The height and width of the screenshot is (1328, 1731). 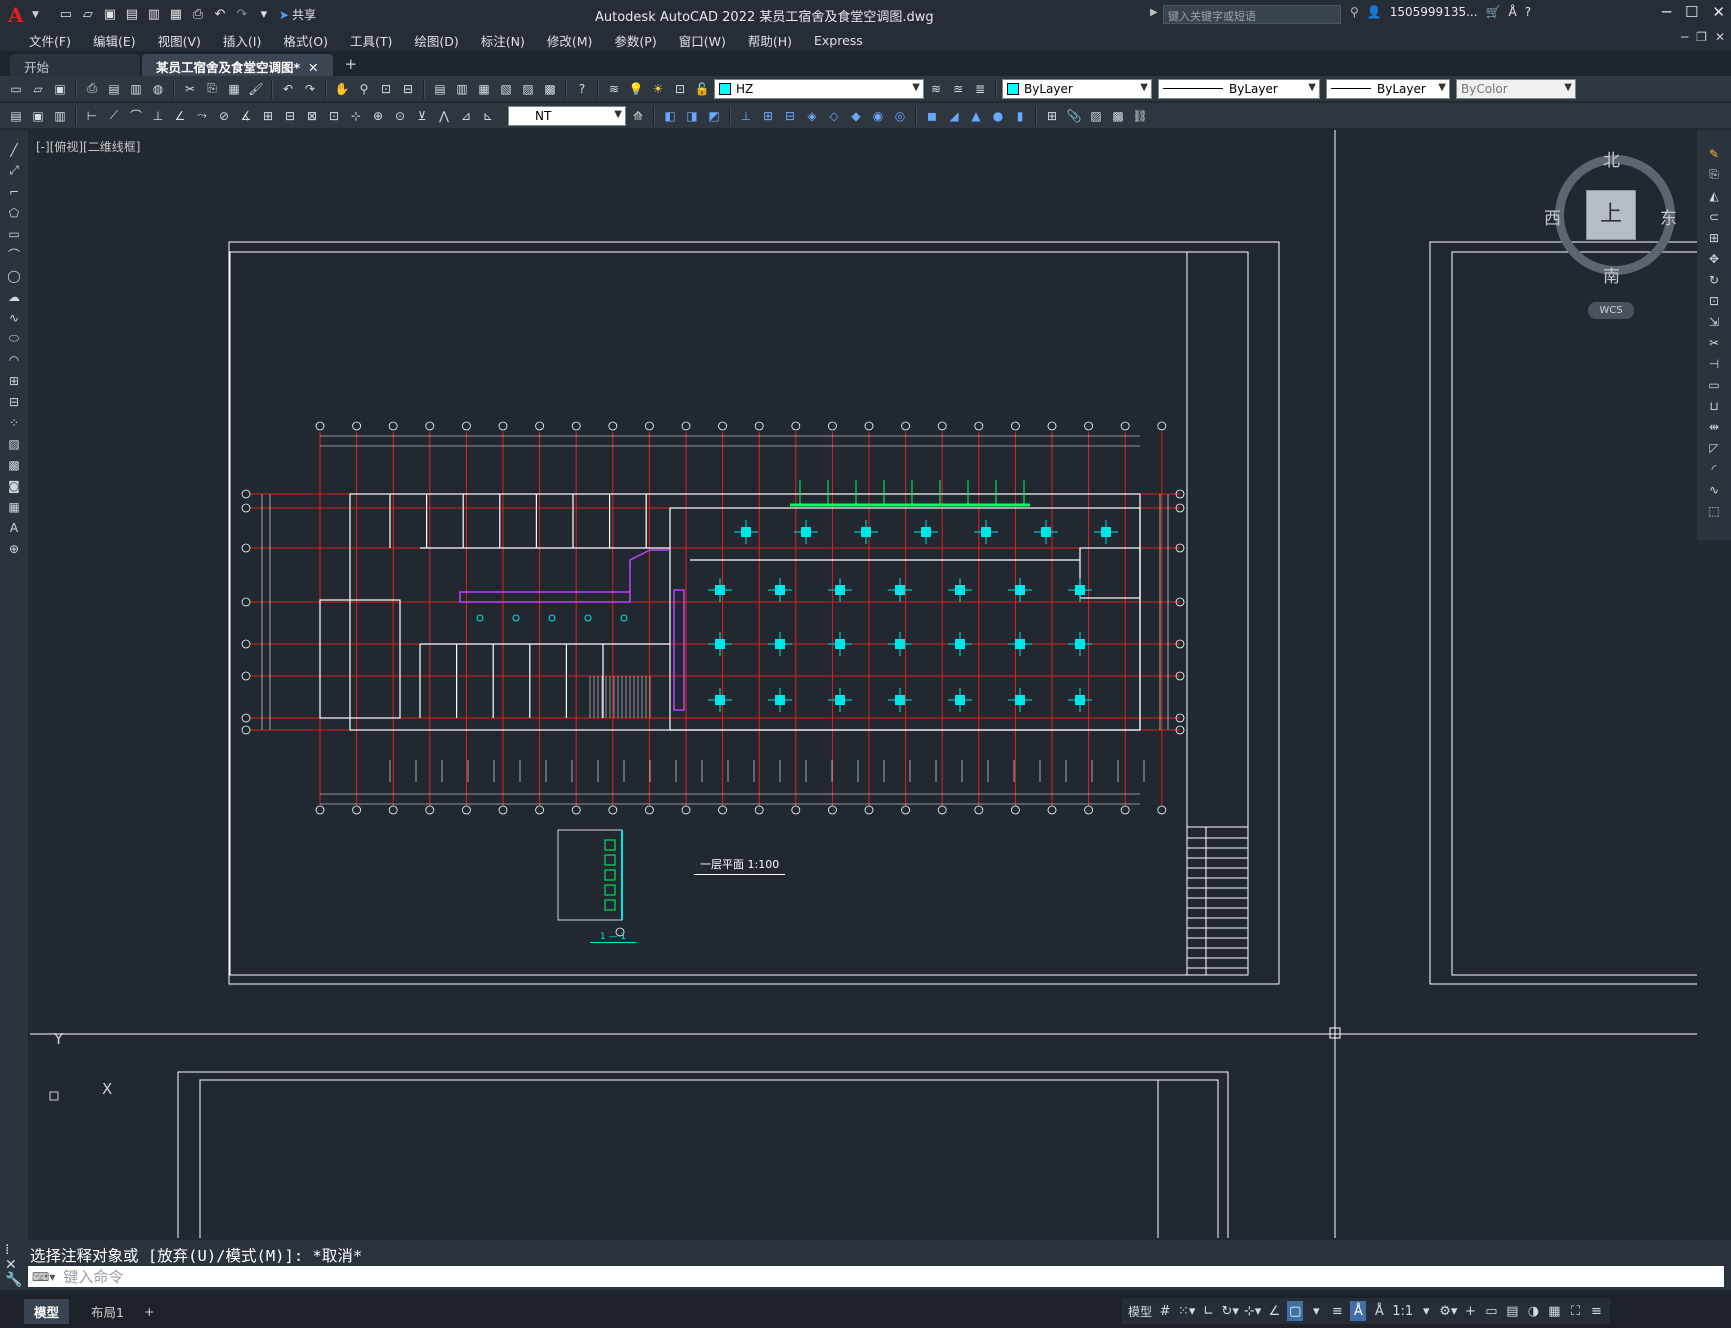 I want to click on dim-edit-icon: ⊿, so click(x=466, y=116).